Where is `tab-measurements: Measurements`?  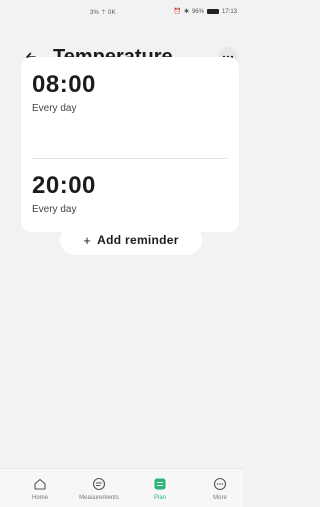 tab-measurements: Measurements is located at coordinates (99, 488).